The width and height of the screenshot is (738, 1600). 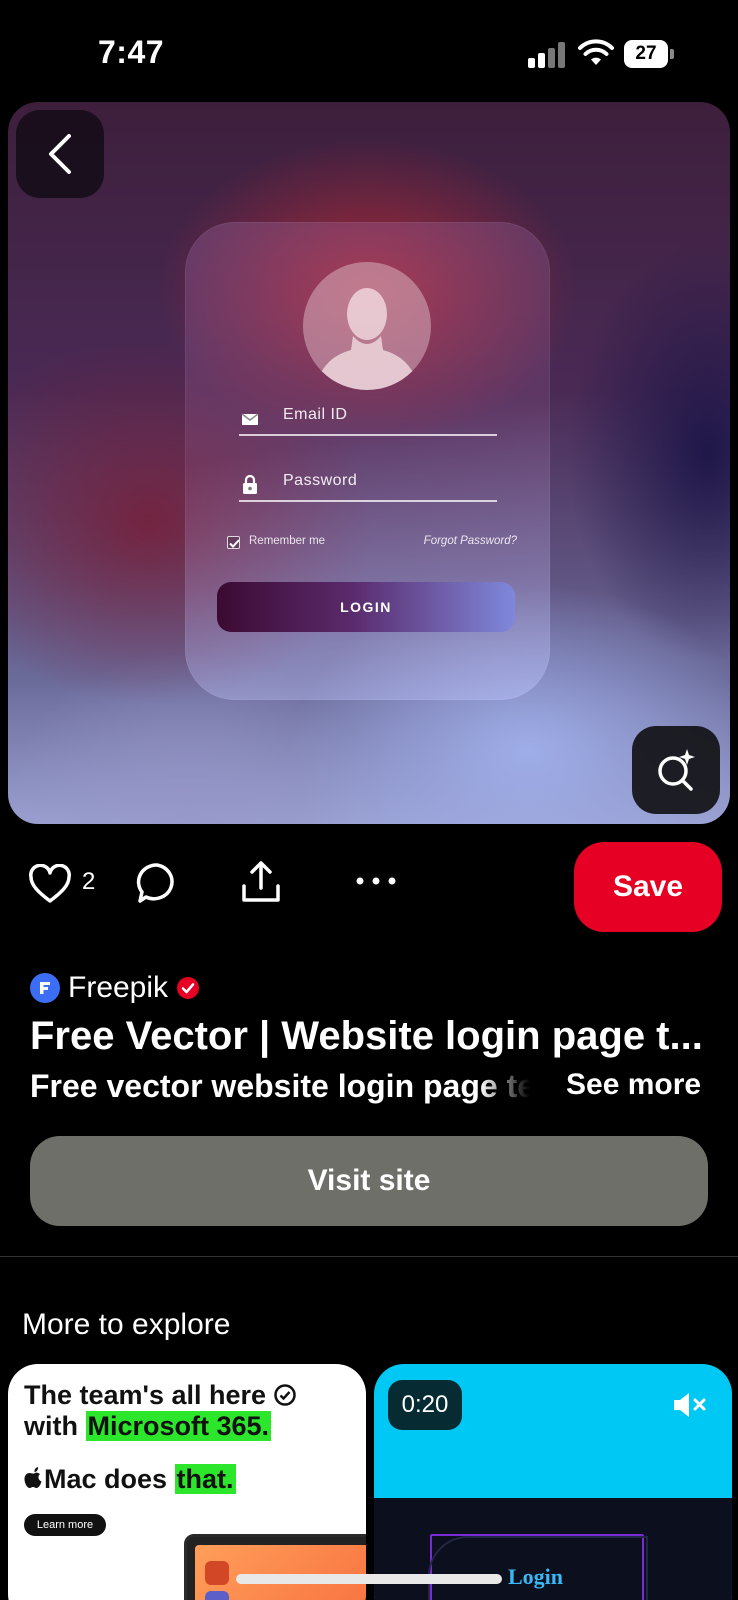 I want to click on share-icon, so click(x=261, y=882).